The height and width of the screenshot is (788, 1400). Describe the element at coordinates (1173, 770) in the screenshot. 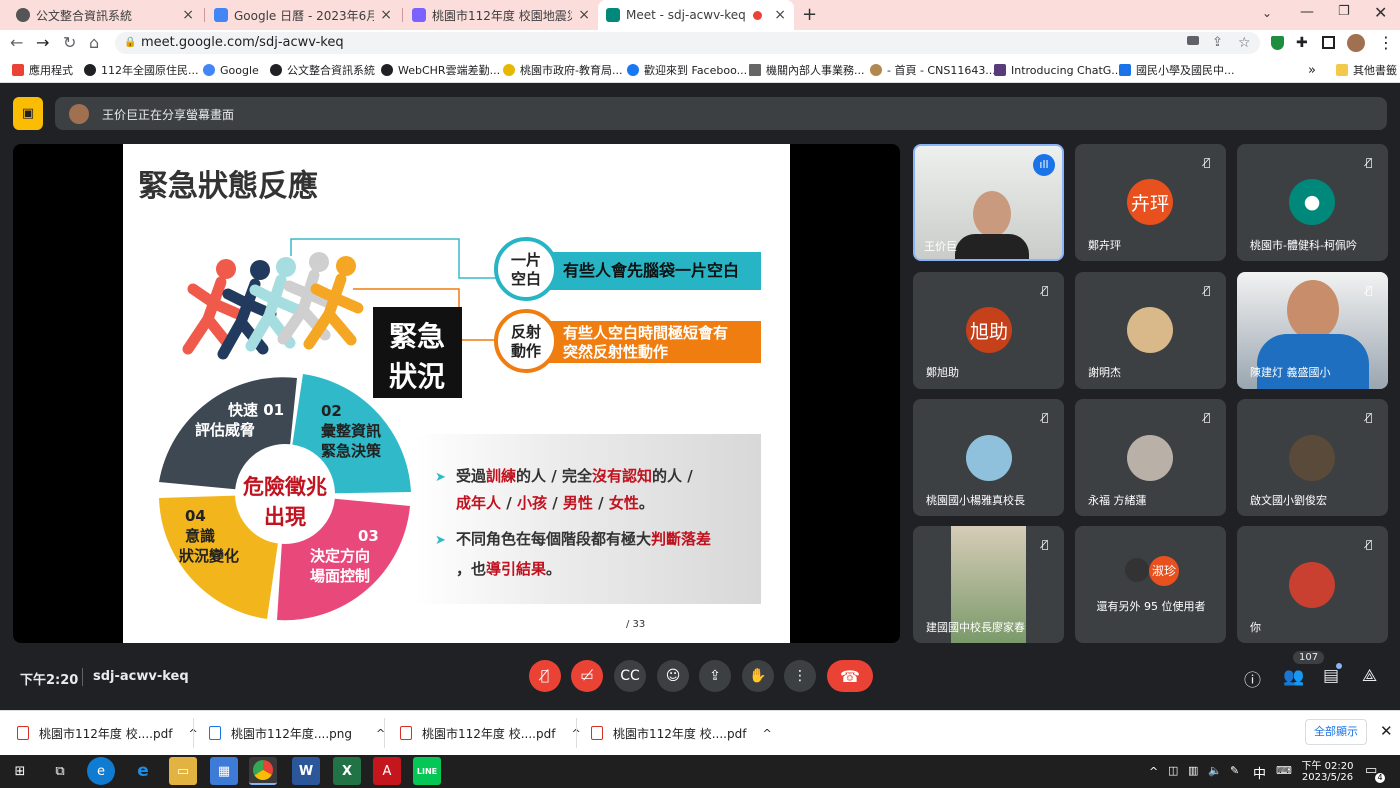

I see `tray-app-icon: ◫` at that location.